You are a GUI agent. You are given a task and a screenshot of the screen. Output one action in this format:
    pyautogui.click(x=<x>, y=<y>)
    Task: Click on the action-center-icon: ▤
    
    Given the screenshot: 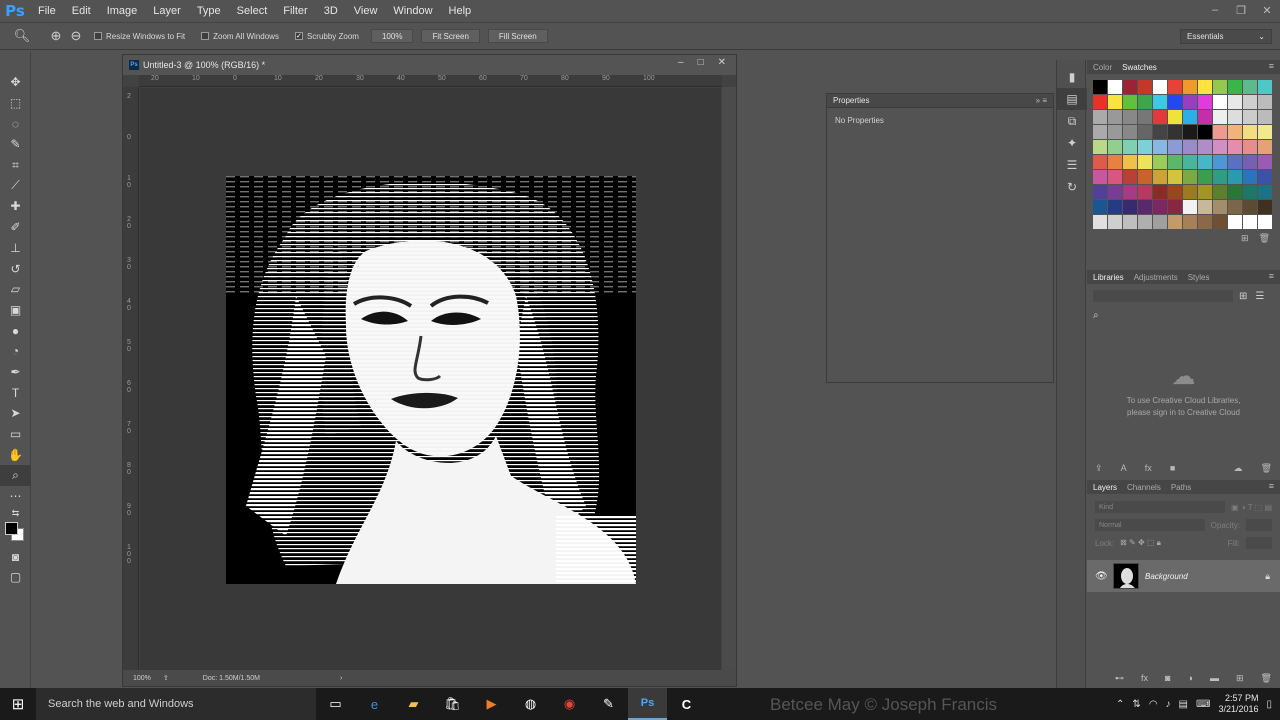 What is the action you would take?
    pyautogui.click(x=1183, y=704)
    